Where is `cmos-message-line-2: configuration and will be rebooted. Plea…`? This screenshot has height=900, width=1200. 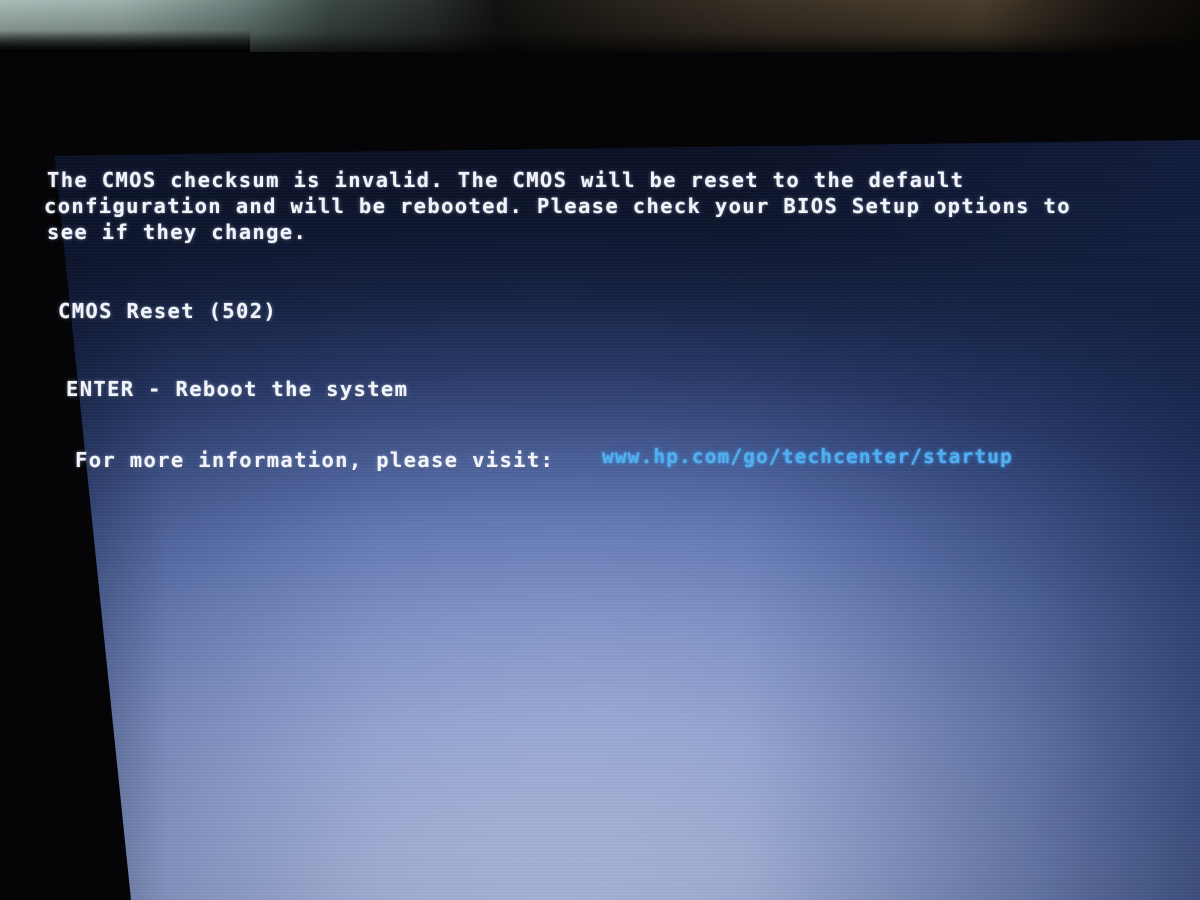
cmos-message-line-2: configuration and will be rebooted. Plea… is located at coordinates (557, 206).